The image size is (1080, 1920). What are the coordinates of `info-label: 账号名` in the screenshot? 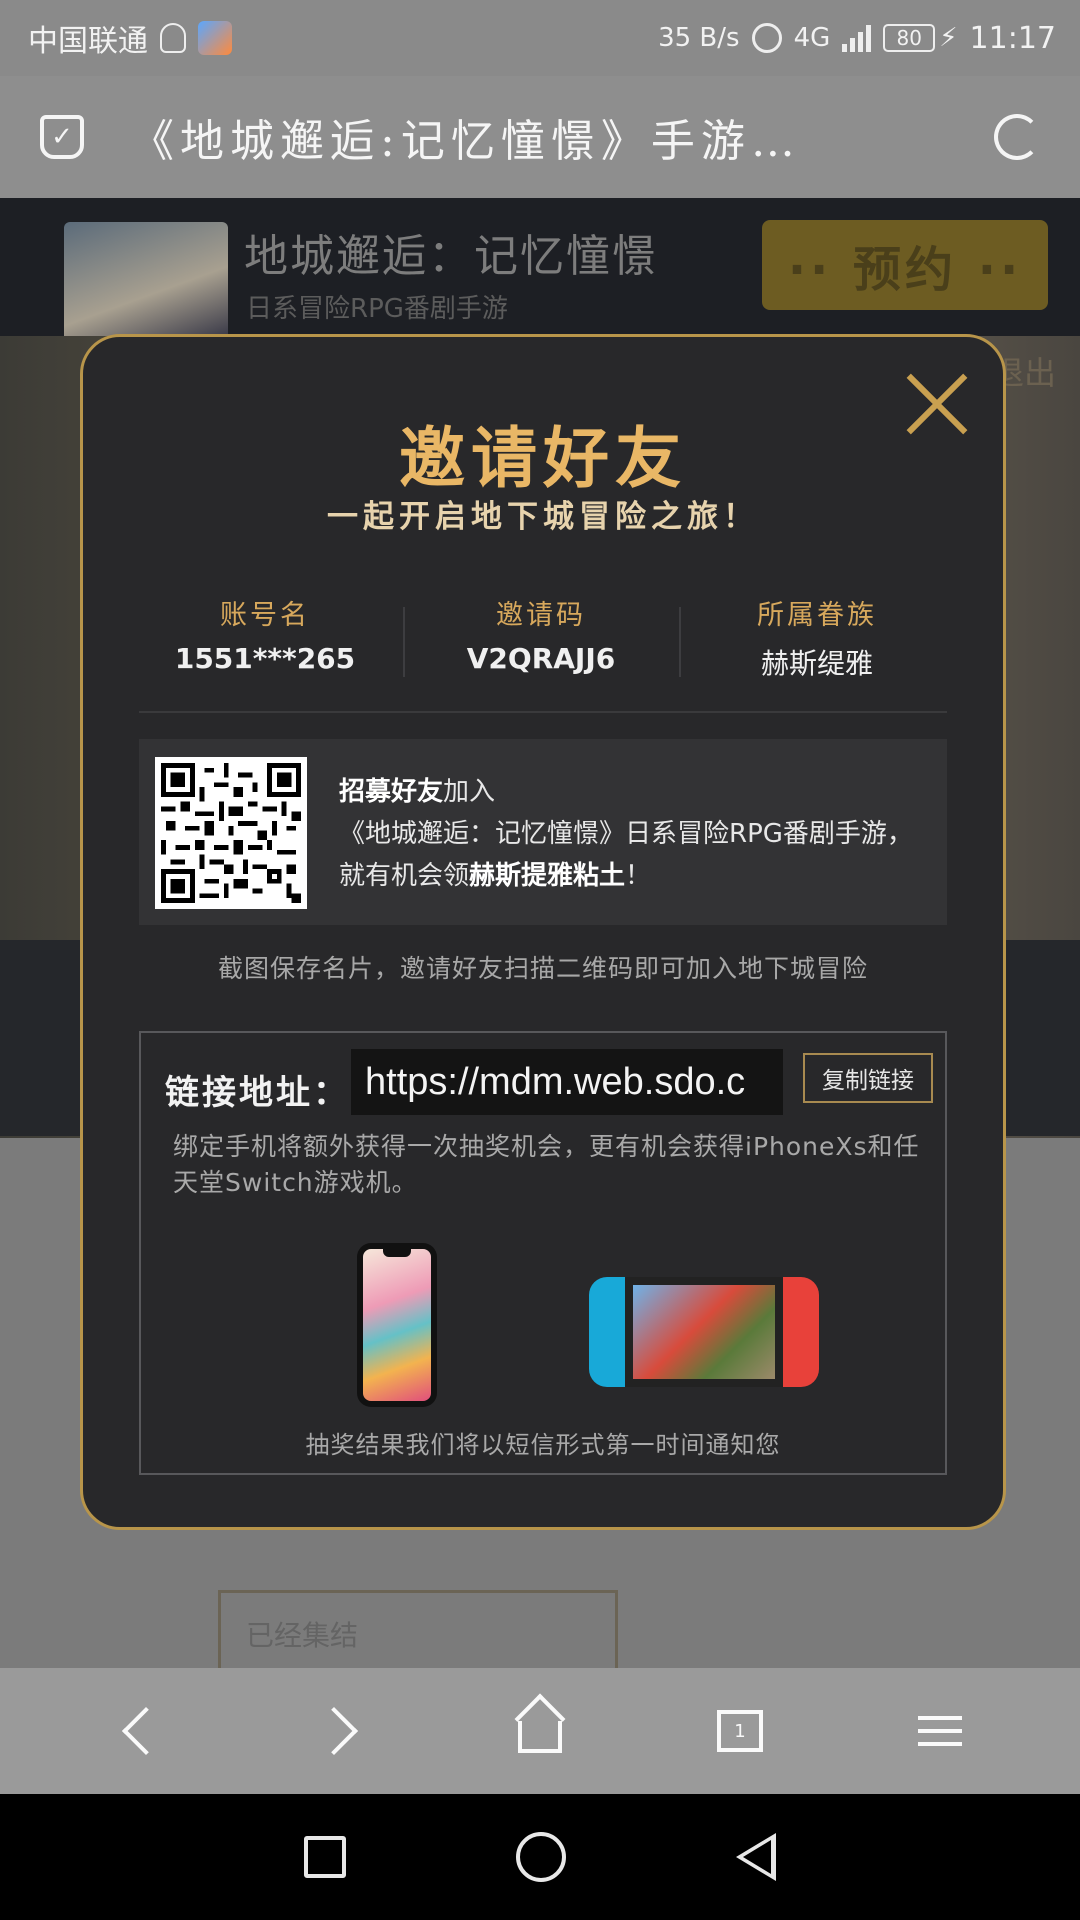 It's located at (265, 615).